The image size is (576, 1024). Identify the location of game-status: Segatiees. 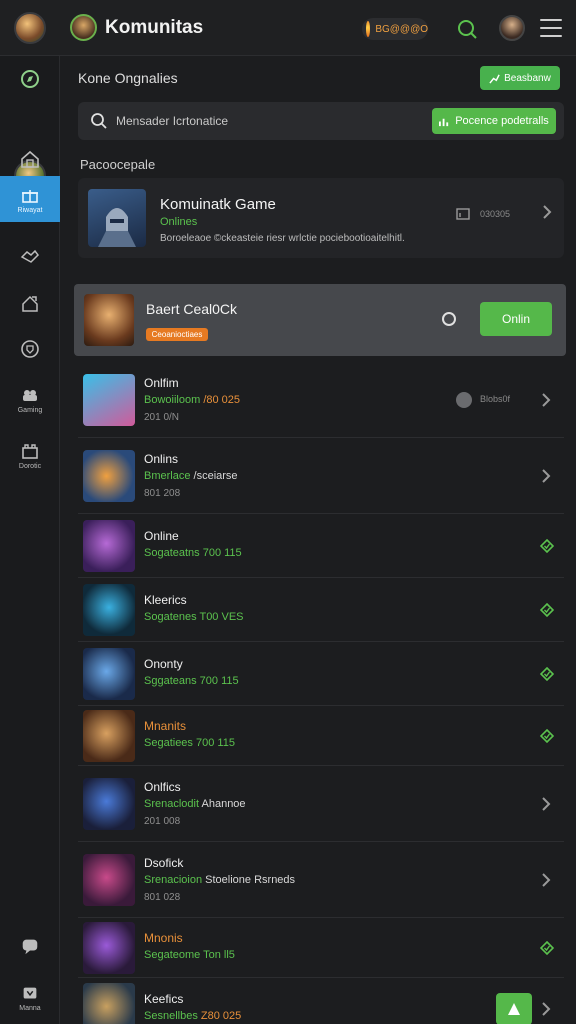
(168, 743).